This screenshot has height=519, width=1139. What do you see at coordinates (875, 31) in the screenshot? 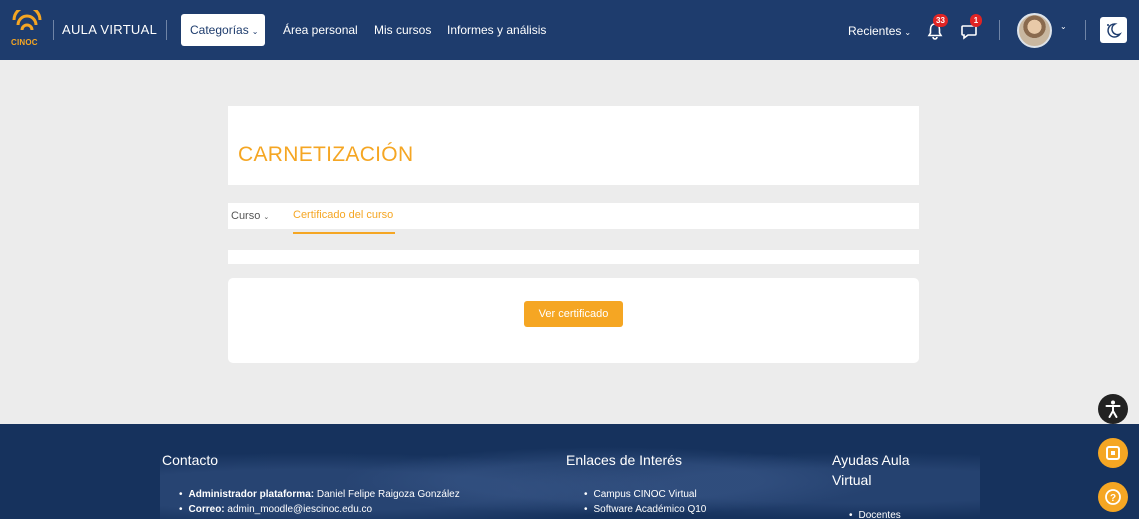
I see `recent-label: Recientes` at bounding box center [875, 31].